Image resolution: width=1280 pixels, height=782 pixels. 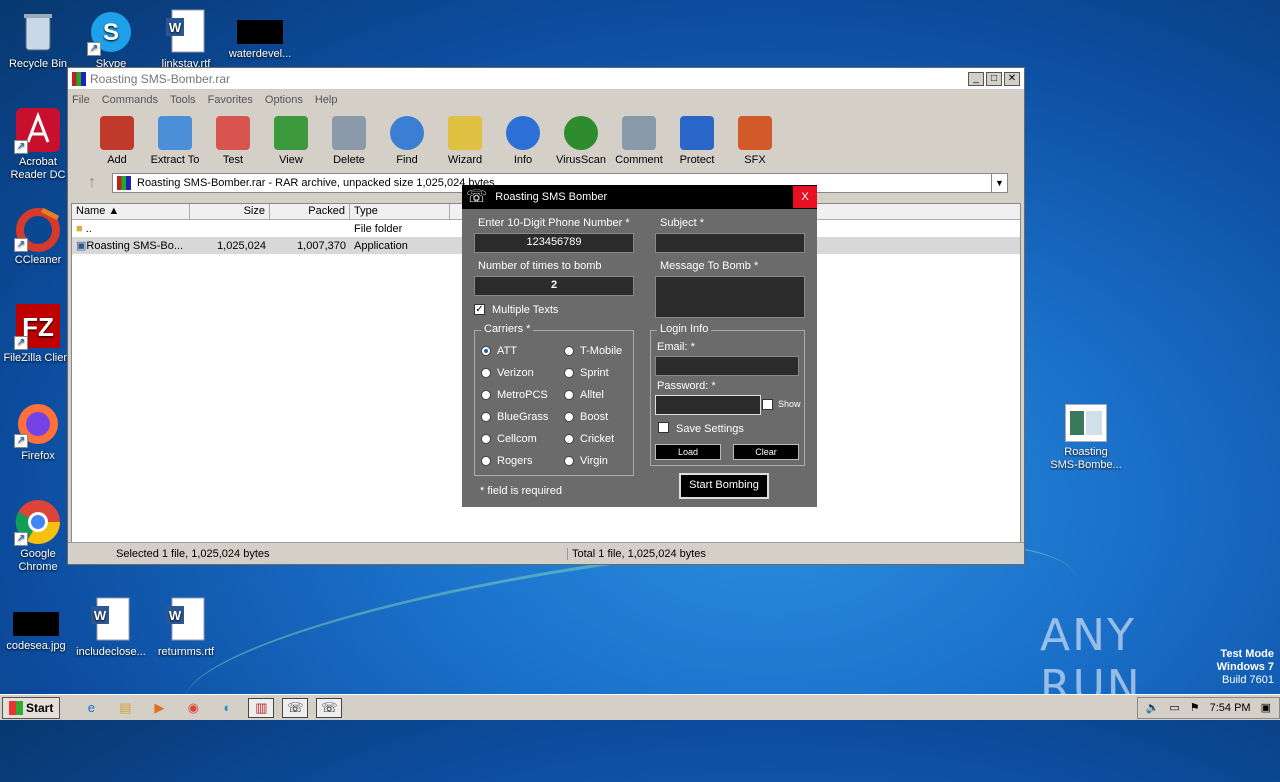 What do you see at coordinates (38, 522) in the screenshot?
I see `chrome-icon: ↗` at bounding box center [38, 522].